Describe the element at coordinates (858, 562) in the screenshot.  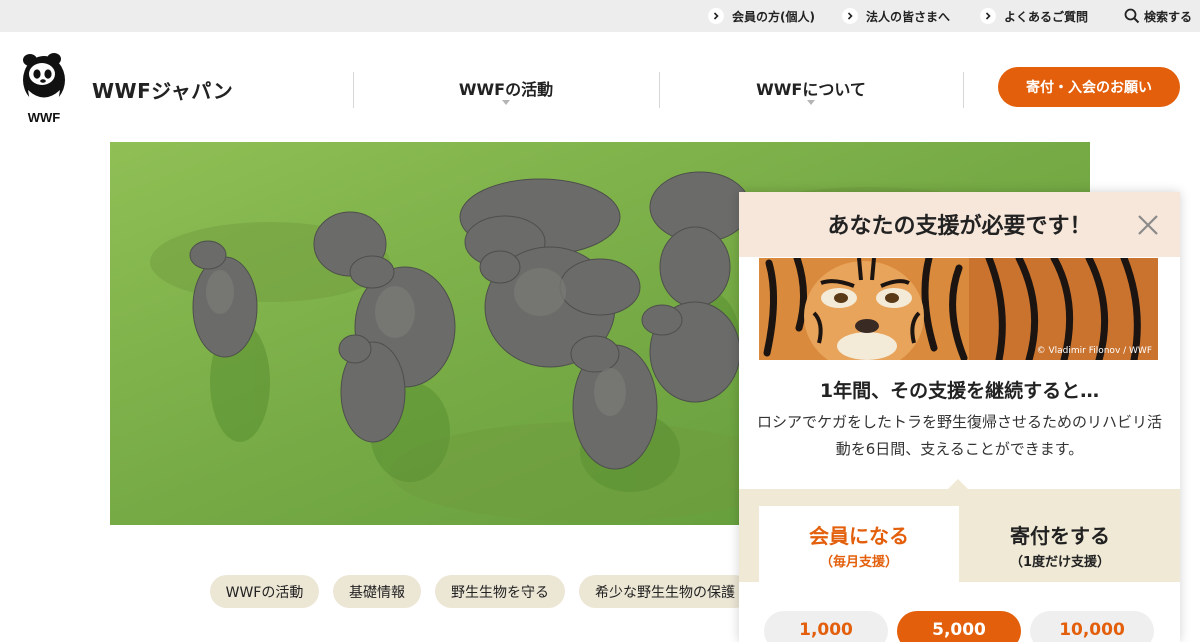
I see `tab-sublabel: （毎月支援）` at that location.